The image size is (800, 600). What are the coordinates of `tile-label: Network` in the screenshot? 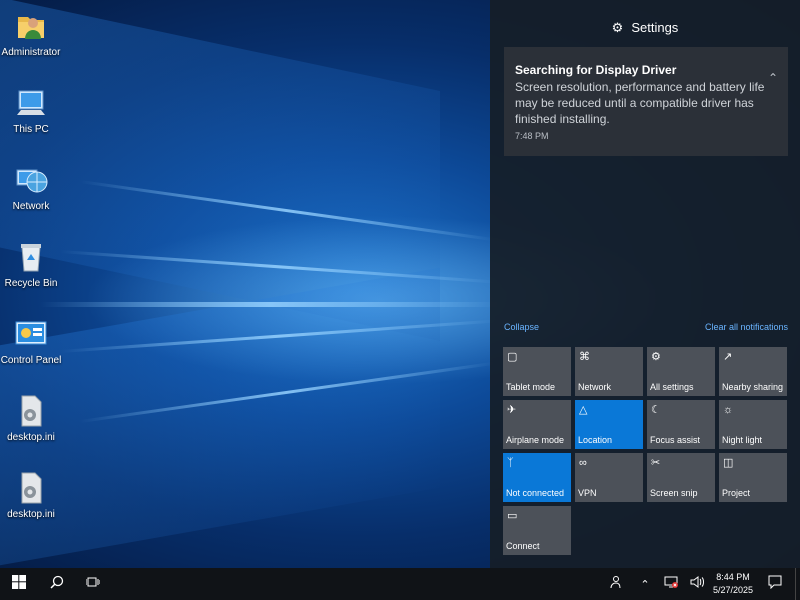 It's located at (595, 387).